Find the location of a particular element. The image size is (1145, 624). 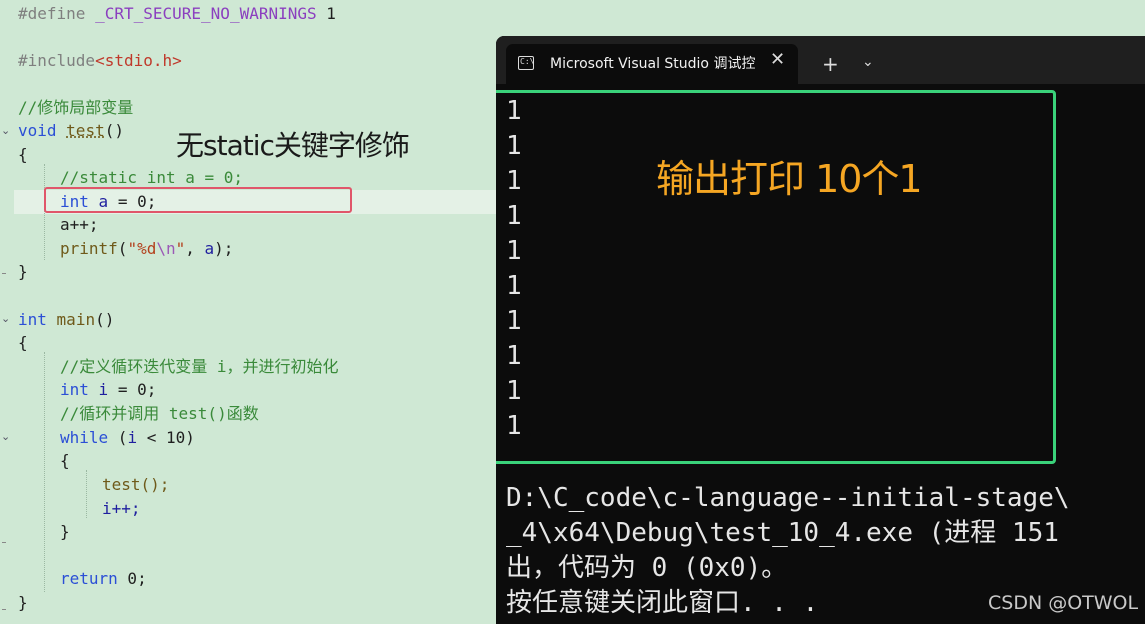

code-line-comment-local: //修饰局部变量 is located at coordinates (75, 107).